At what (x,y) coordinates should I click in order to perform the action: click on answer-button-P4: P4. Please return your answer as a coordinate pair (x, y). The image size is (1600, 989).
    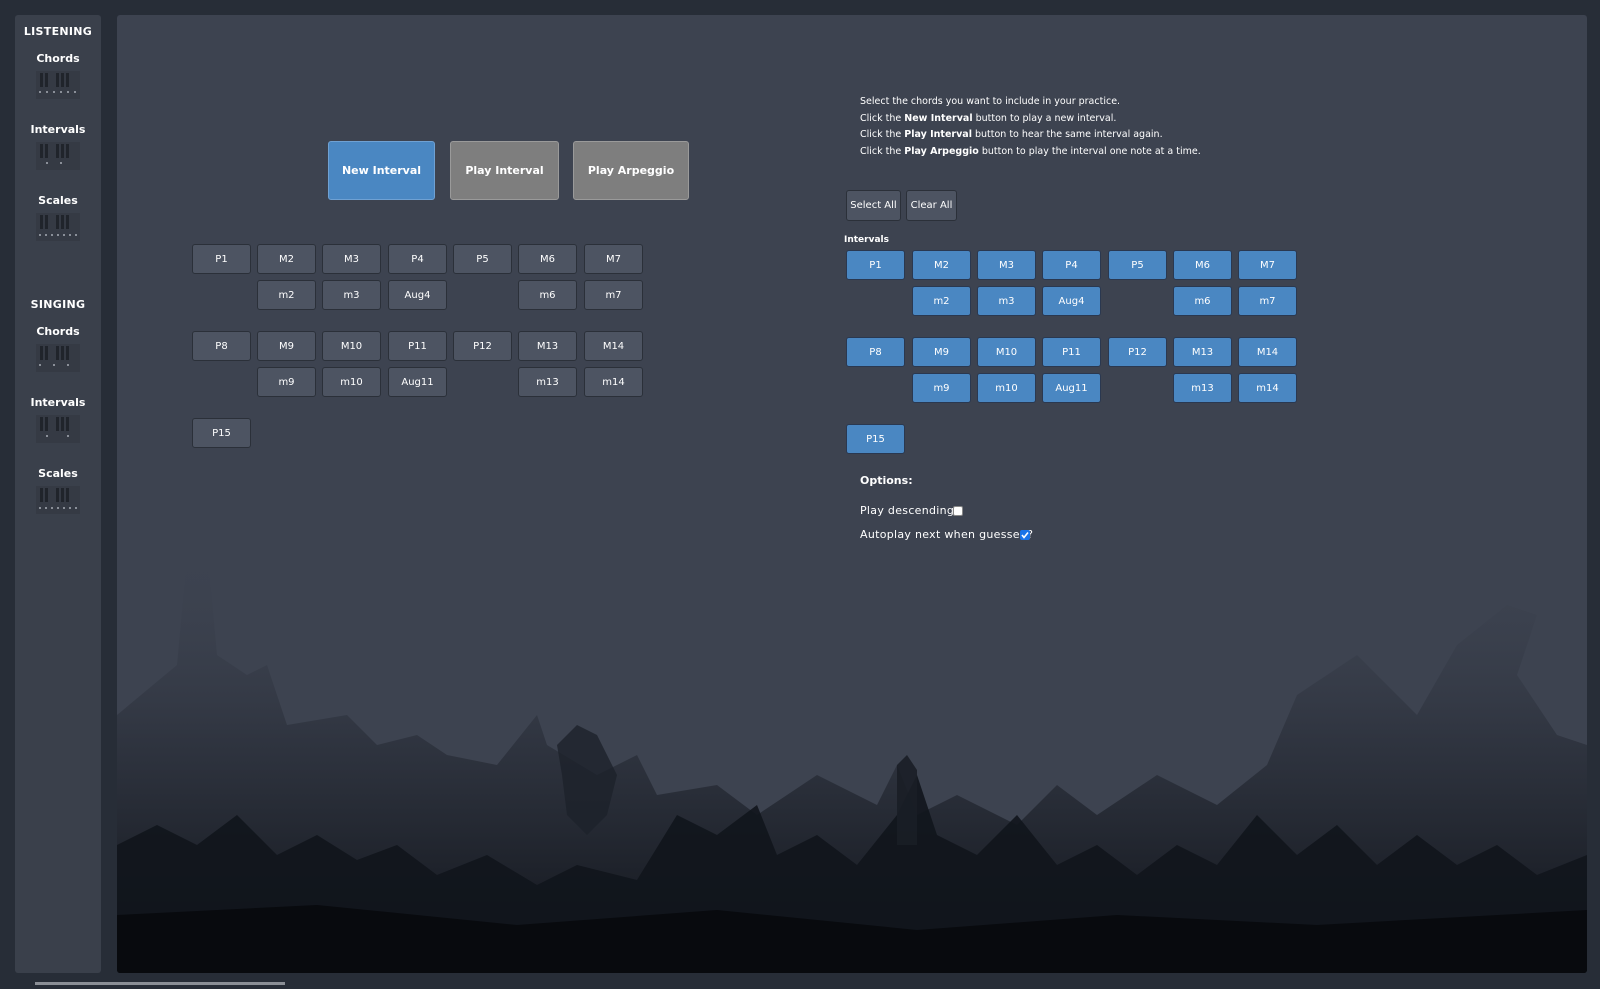
    Looking at the image, I should click on (417, 259).